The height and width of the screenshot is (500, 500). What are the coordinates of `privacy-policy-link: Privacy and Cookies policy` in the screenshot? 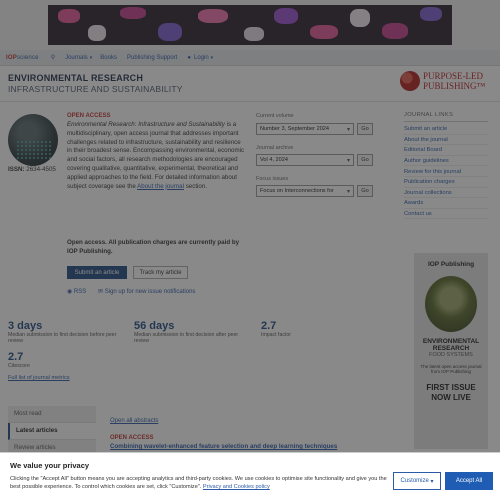 It's located at (236, 487).